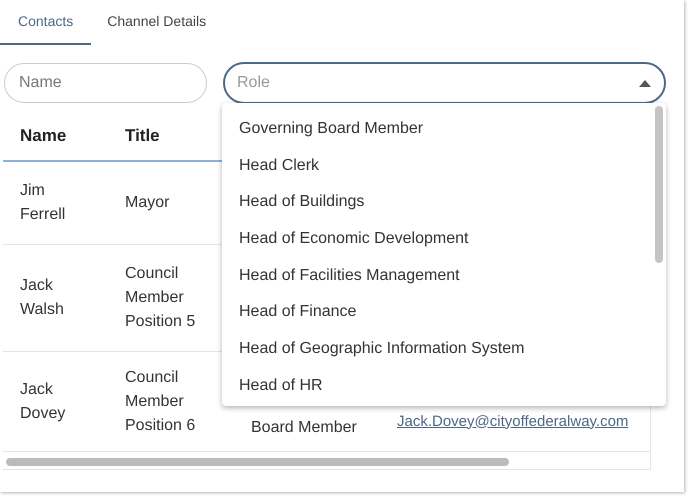 The width and height of the screenshot is (688, 496). Describe the element at coordinates (142, 136) in the screenshot. I see `column-header: Title` at that location.